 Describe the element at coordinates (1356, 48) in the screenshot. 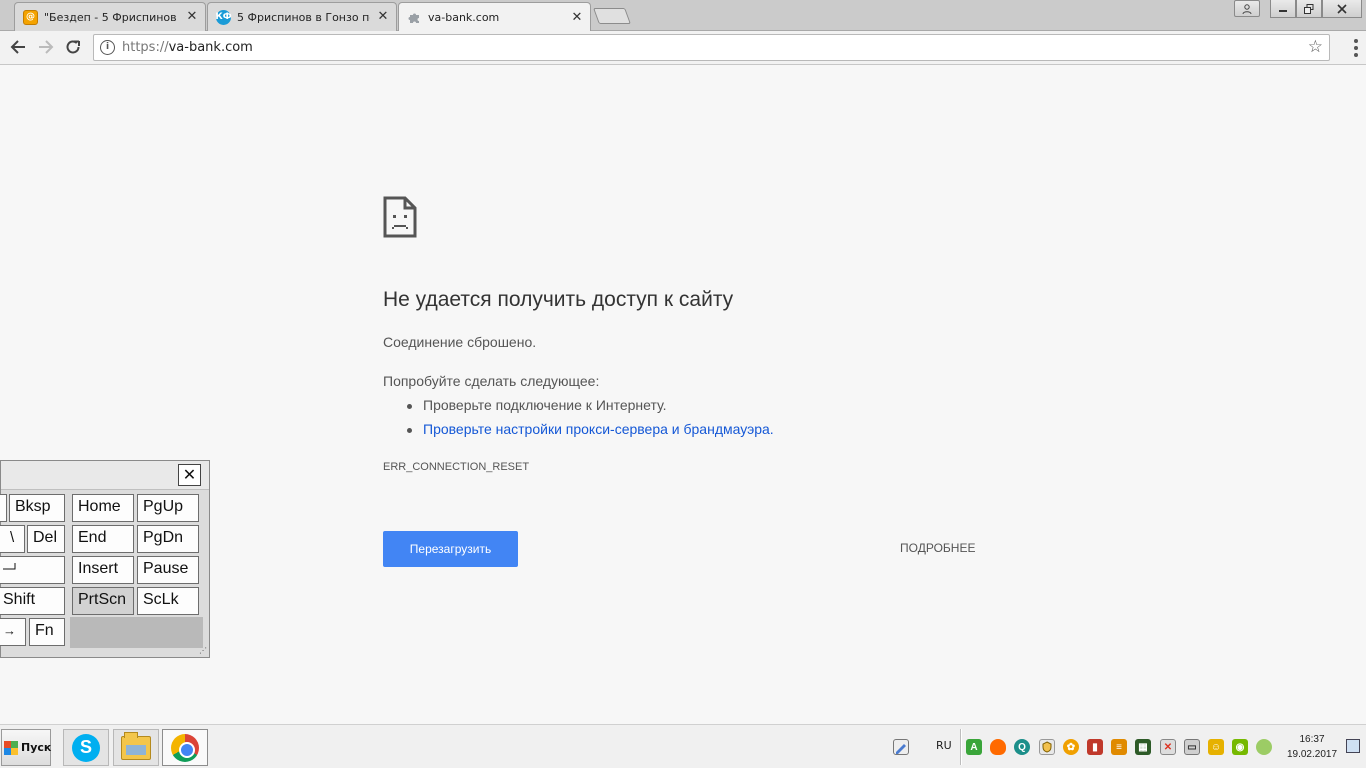

I see `menu-icon` at that location.